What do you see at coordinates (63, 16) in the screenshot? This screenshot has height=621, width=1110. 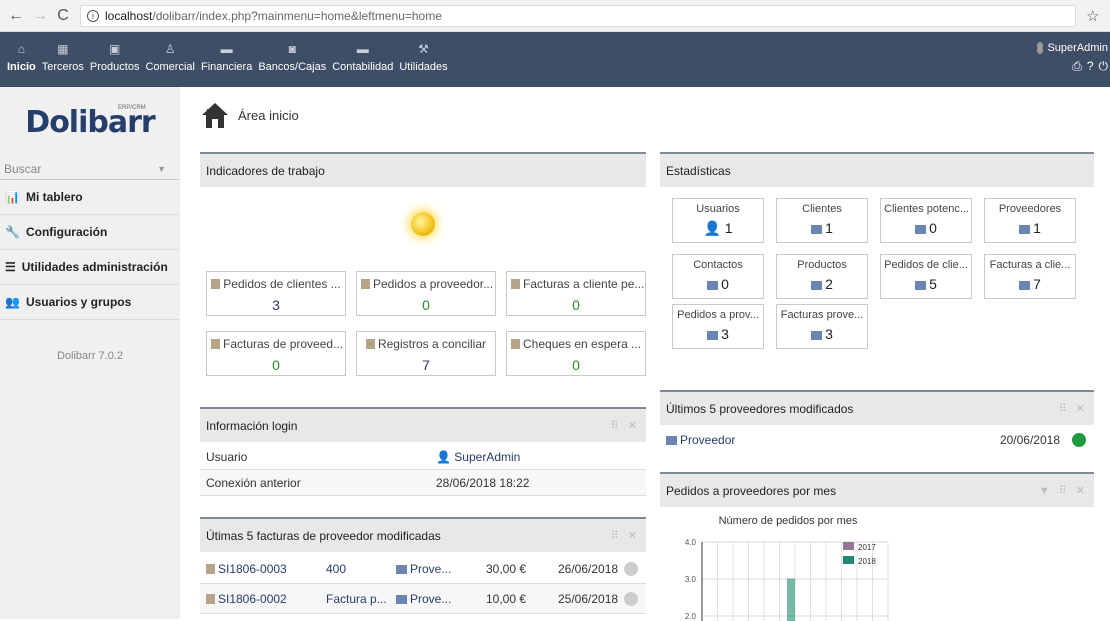 I see `reload-icon: C` at bounding box center [63, 16].